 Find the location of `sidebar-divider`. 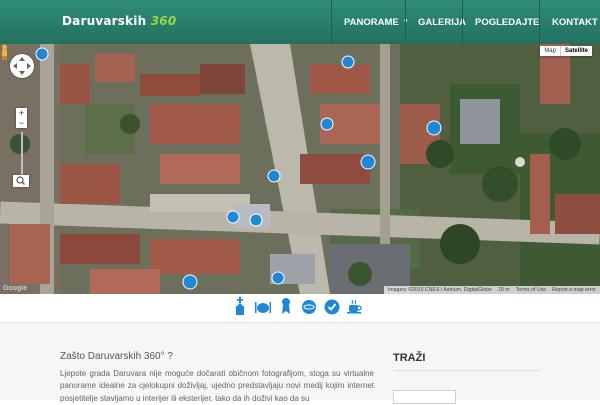

sidebar-divider is located at coordinates (466, 370).